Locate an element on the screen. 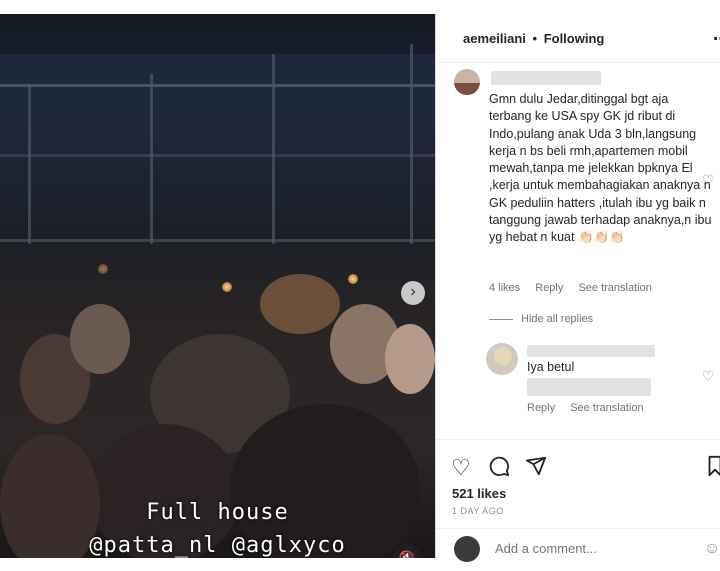  post-author: aemeiliani • Following is located at coordinates (533, 38).